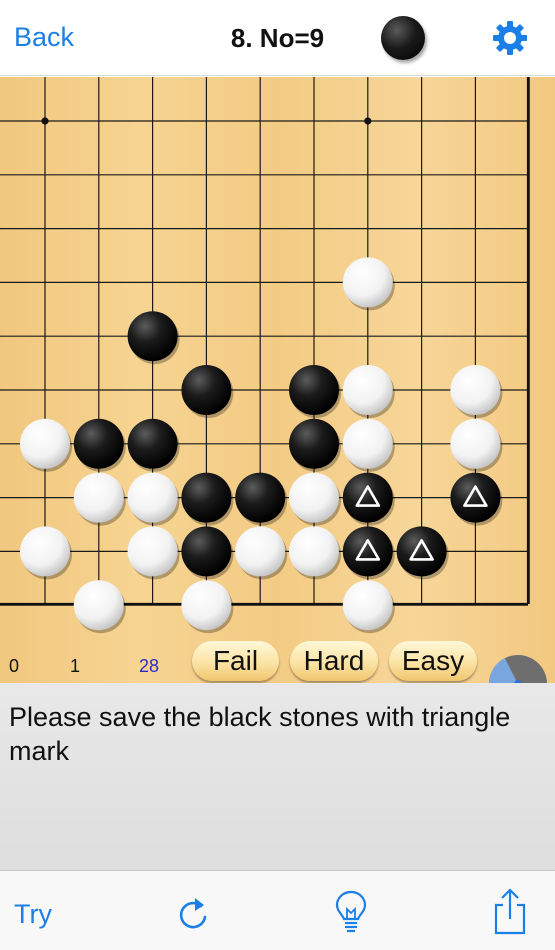  What do you see at coordinates (14, 666) in the screenshot?
I see `fail-count: 0` at bounding box center [14, 666].